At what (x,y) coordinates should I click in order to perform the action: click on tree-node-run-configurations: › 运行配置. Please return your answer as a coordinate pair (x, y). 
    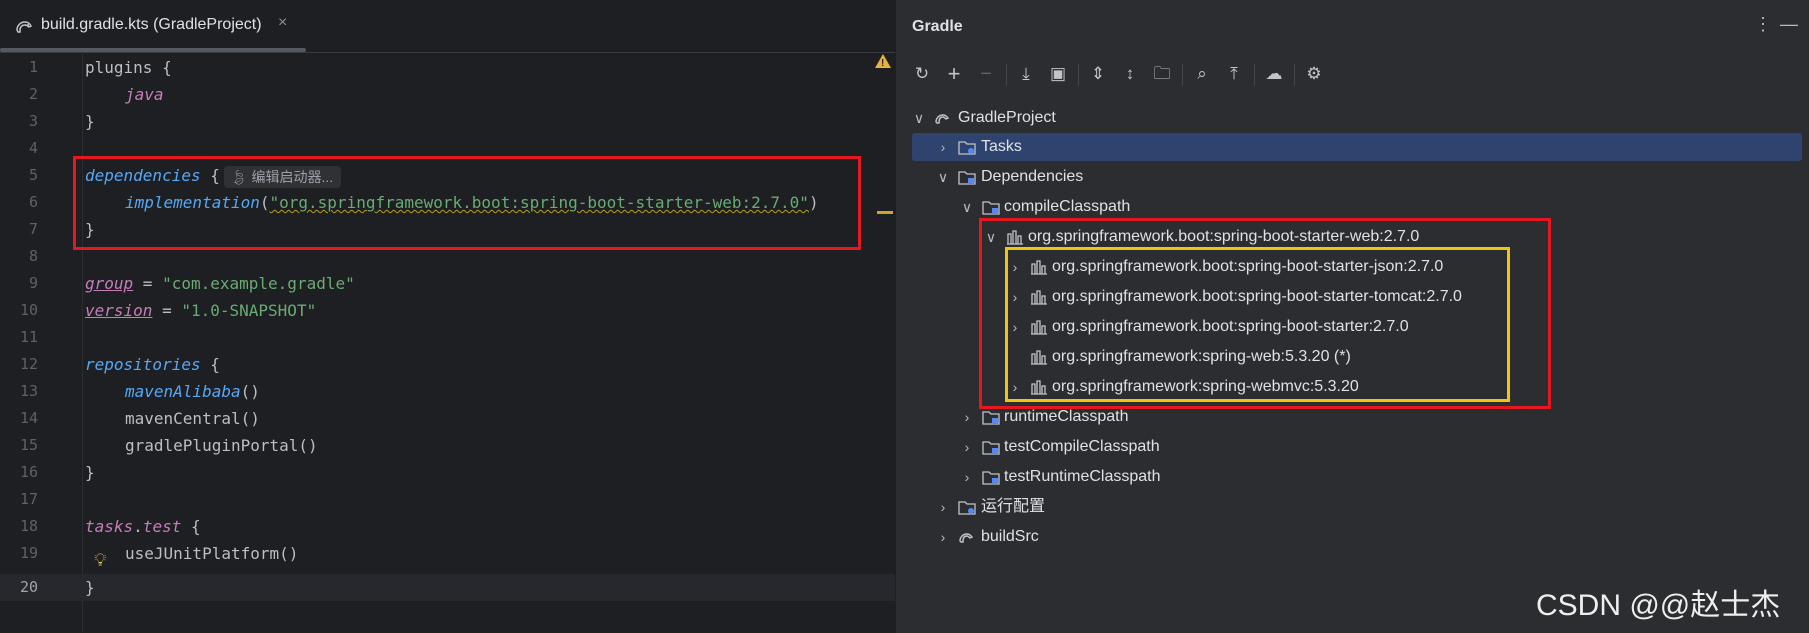
    Looking at the image, I should click on (1357, 507).